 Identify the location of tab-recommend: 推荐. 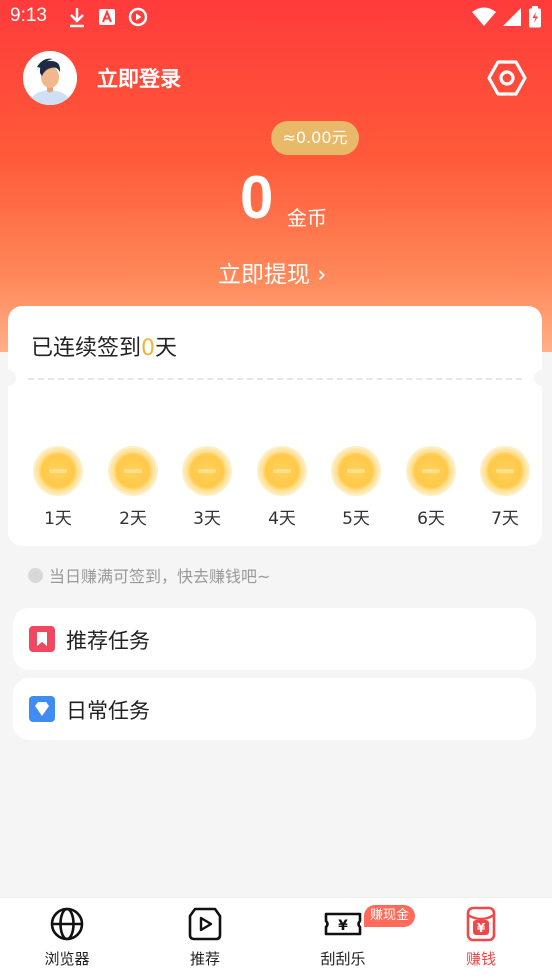
(205, 937).